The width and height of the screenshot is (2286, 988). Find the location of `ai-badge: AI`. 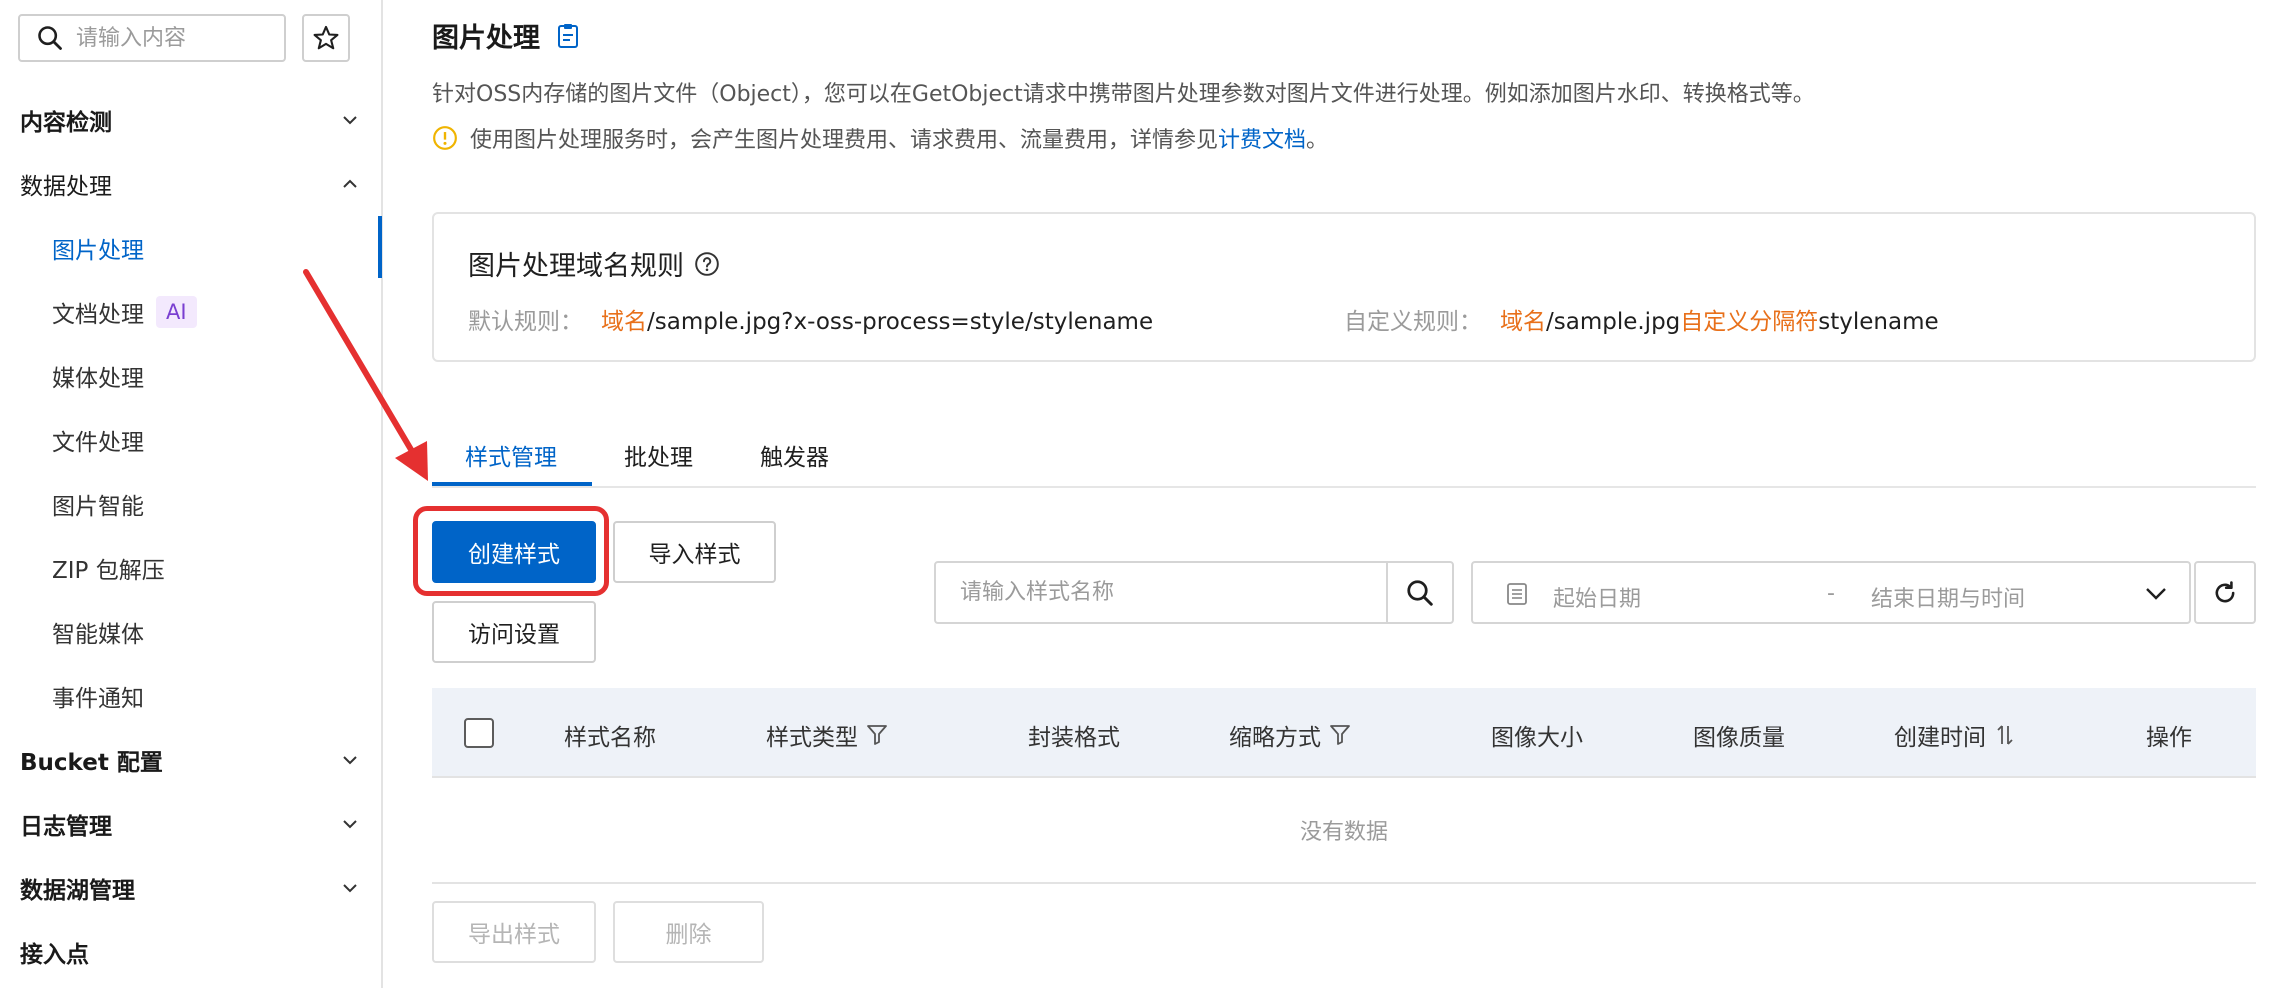

ai-badge: AI is located at coordinates (176, 312).